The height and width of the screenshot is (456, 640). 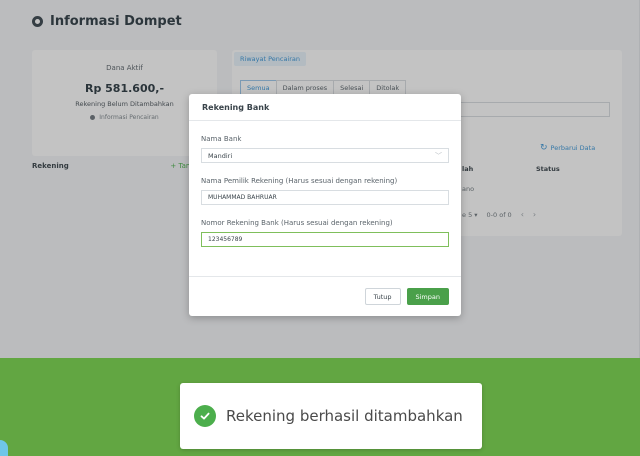 What do you see at coordinates (325, 296) in the screenshot?
I see `modal-footer: Tutup Simpan` at bounding box center [325, 296].